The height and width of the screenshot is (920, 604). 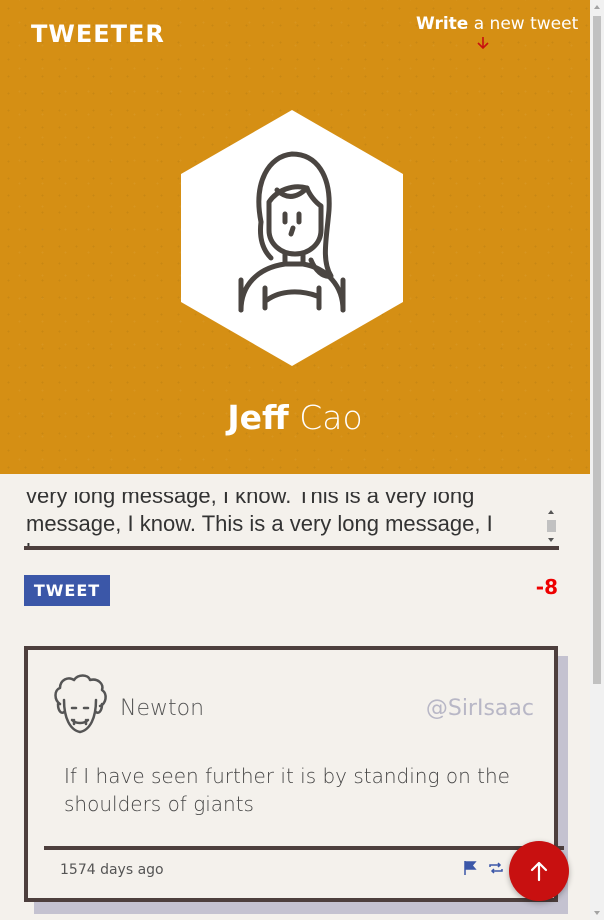 What do you see at coordinates (597, 350) in the screenshot?
I see `page-scroll-thumb` at bounding box center [597, 350].